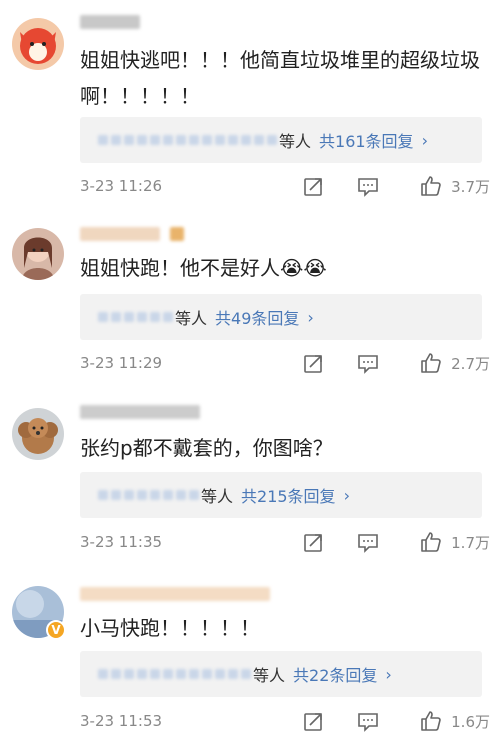 Image resolution: width=500 pixels, height=741 pixels. Describe the element at coordinates (280, 78) in the screenshot. I see `comment-text: 姐姐快逃吧！！！他简直垃圾堆里的超级垃圾啊！！！！！` at that location.